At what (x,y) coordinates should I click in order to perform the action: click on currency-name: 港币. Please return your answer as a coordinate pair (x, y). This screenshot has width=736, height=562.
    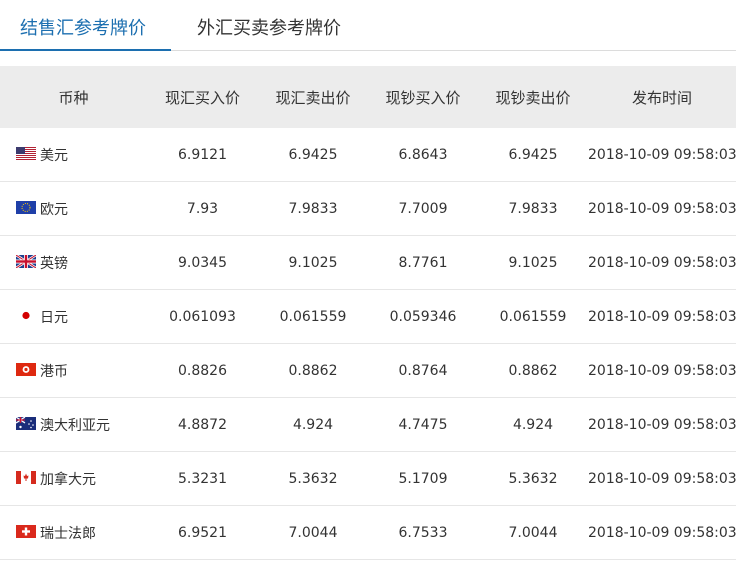
    Looking at the image, I should click on (54, 371).